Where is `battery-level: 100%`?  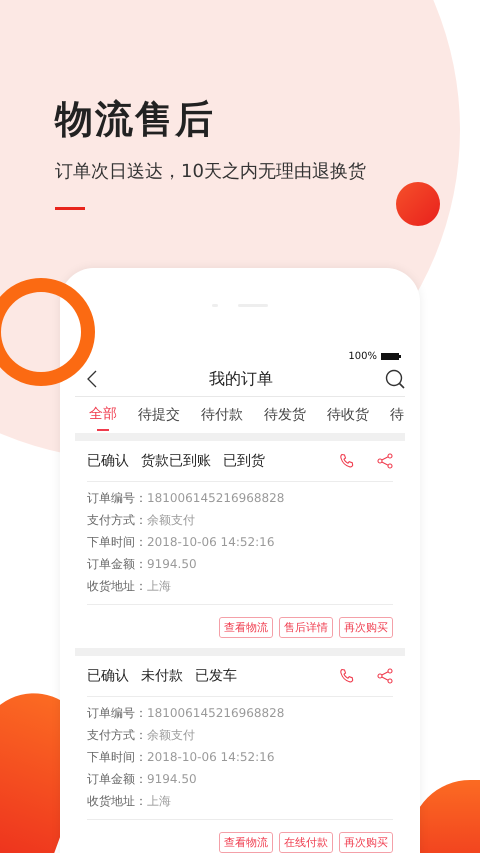
battery-level: 100% is located at coordinates (362, 356).